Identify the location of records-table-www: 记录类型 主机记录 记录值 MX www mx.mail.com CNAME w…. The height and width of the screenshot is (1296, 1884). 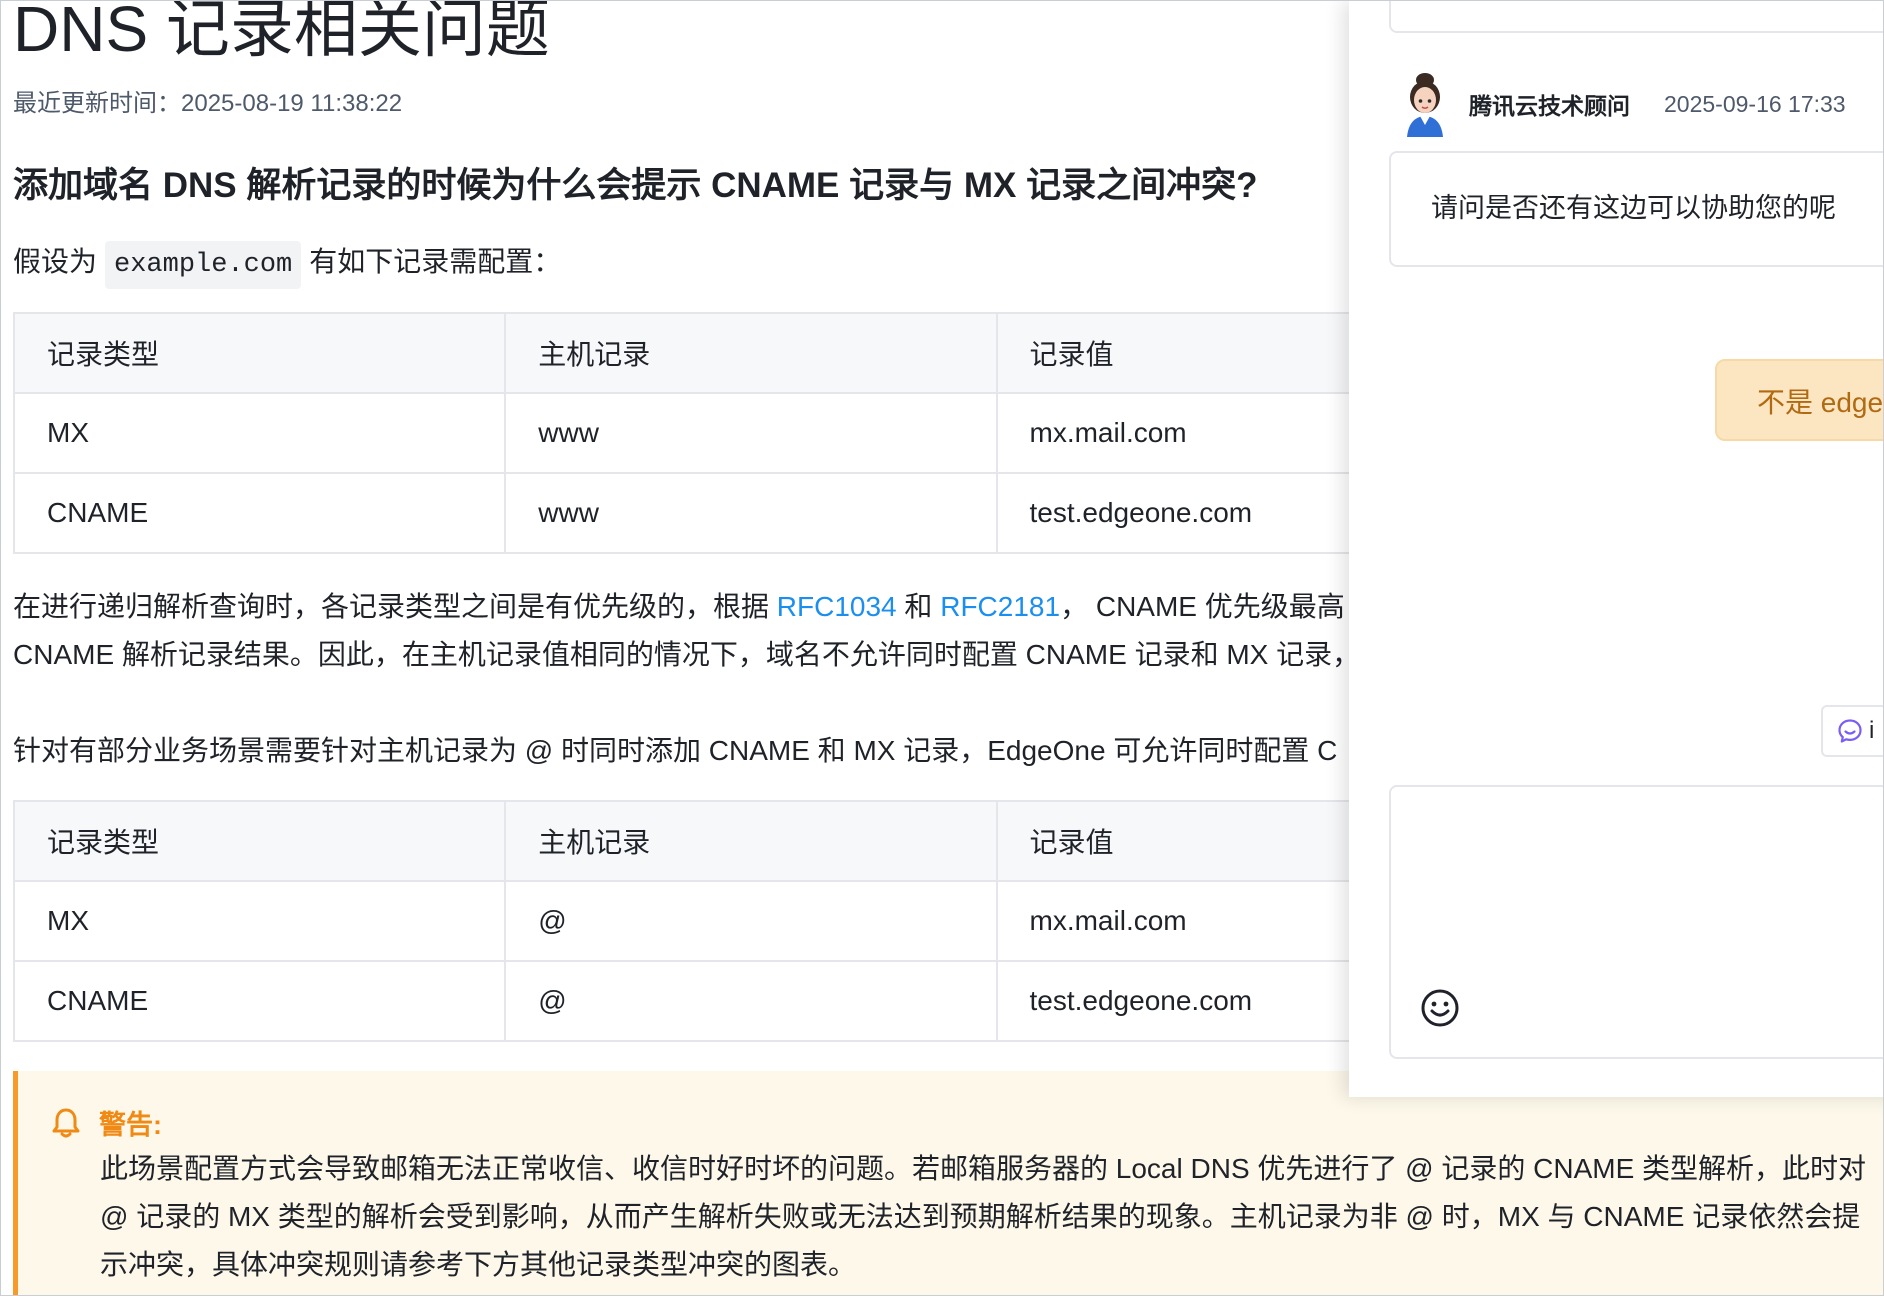
(750, 433).